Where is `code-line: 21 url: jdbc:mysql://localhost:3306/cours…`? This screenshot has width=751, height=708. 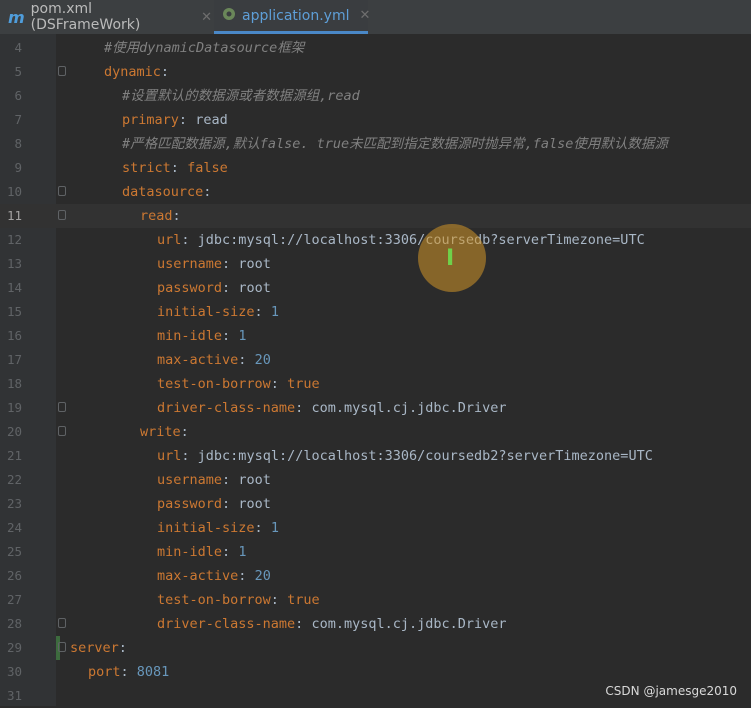
code-line: 21 url: jdbc:mysql://localhost:3306/cours… is located at coordinates (375, 456).